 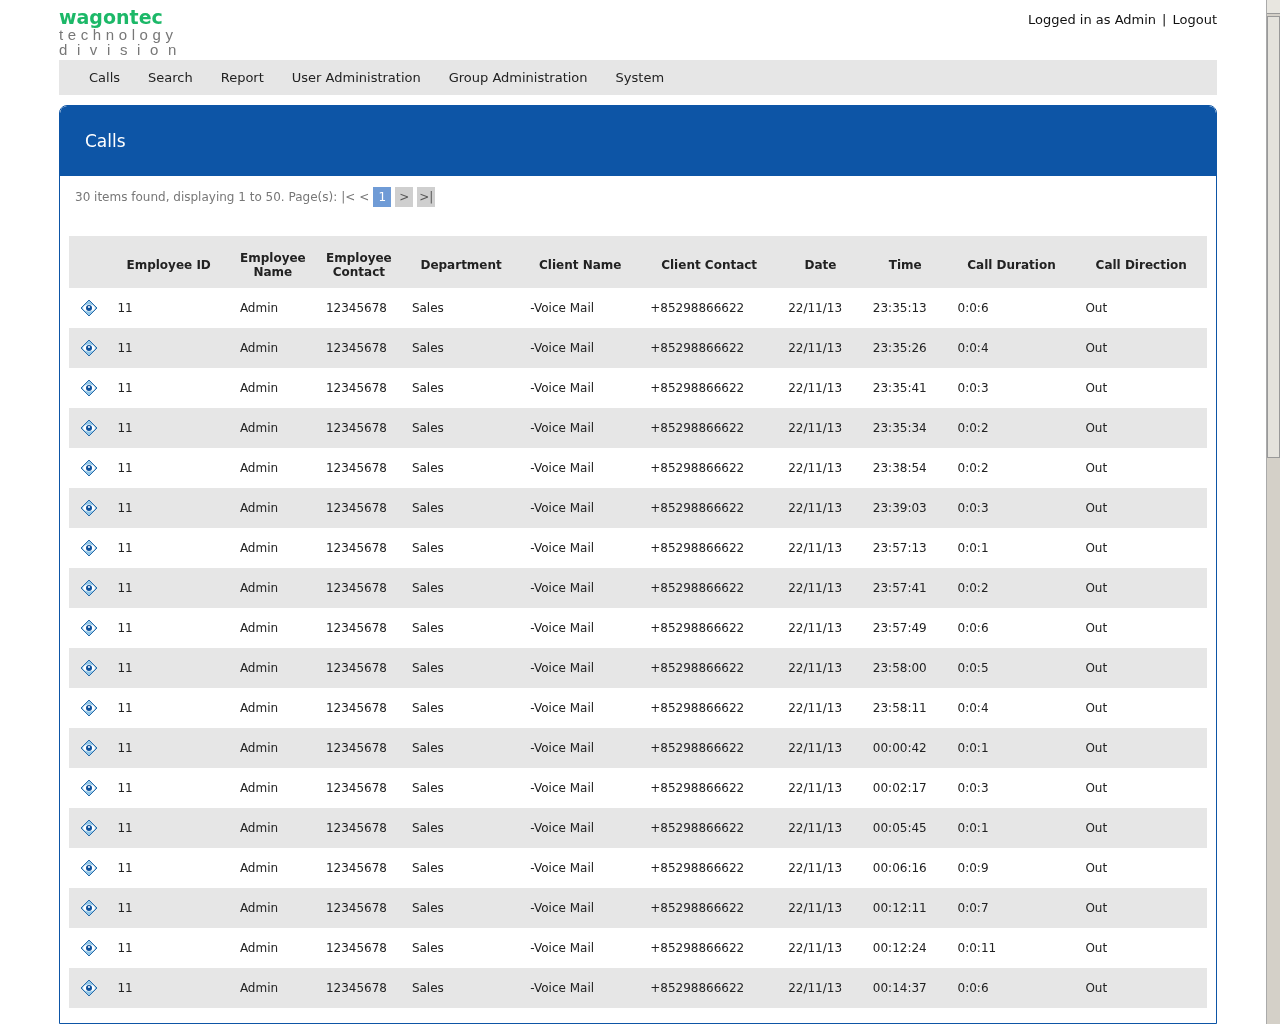 I want to click on next-page-button: >, so click(x=404, y=197).